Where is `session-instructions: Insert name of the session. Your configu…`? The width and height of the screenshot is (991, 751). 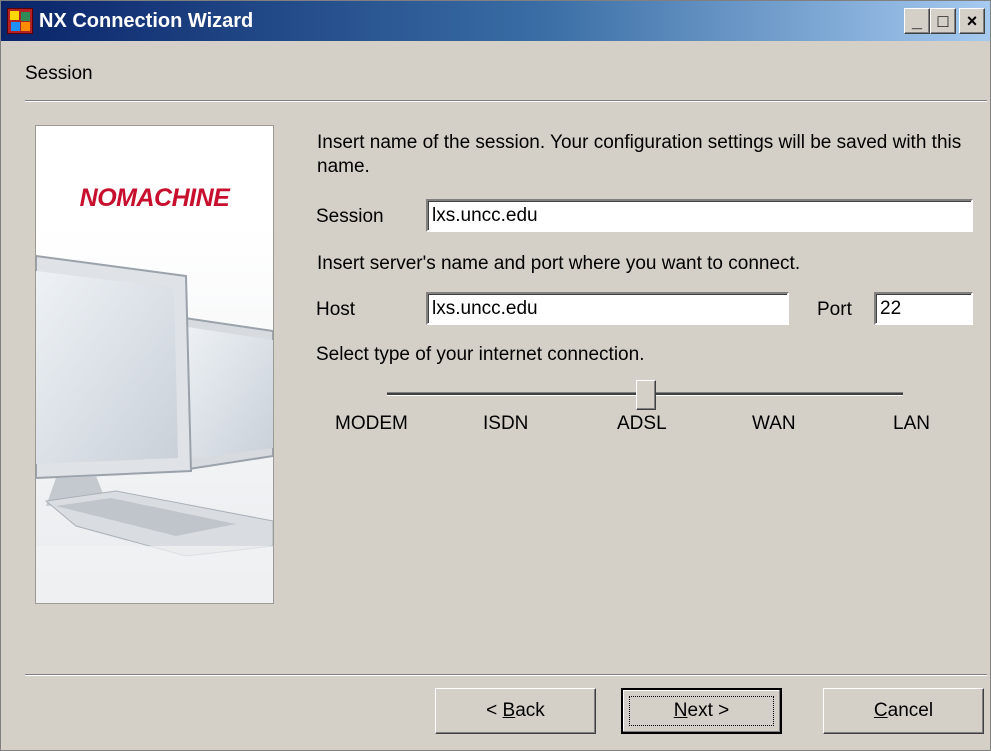
session-instructions: Insert name of the session. Your configu… is located at coordinates (639, 154).